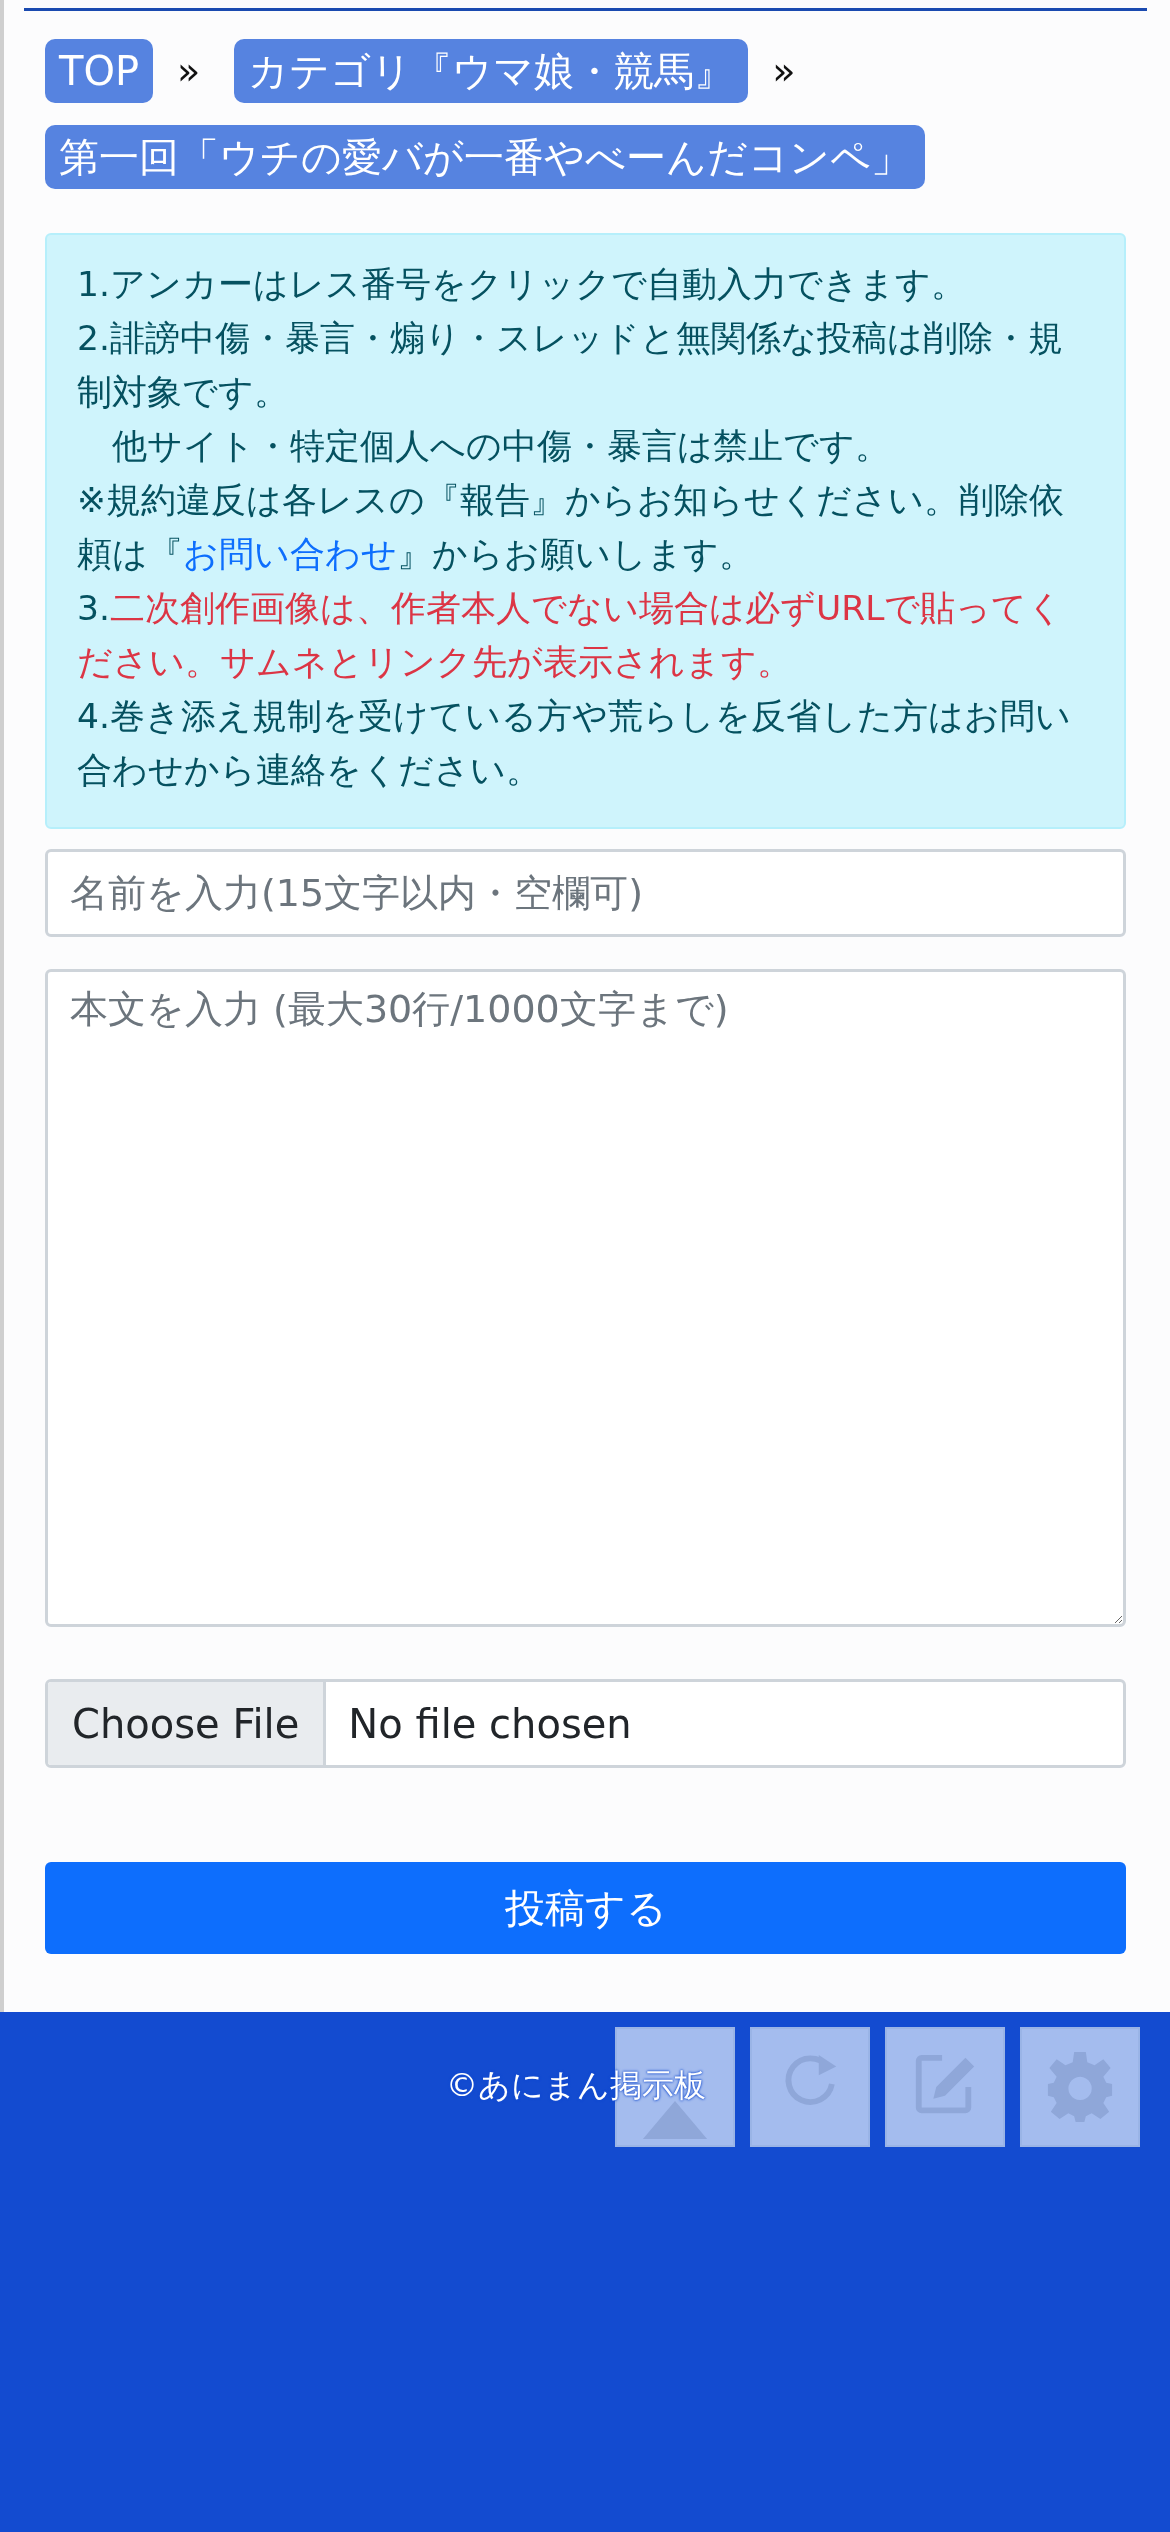 This screenshot has width=1170, height=2532. I want to click on breadcrumb-link: カテゴリ『ウマ娘・競馬』, so click(491, 71).